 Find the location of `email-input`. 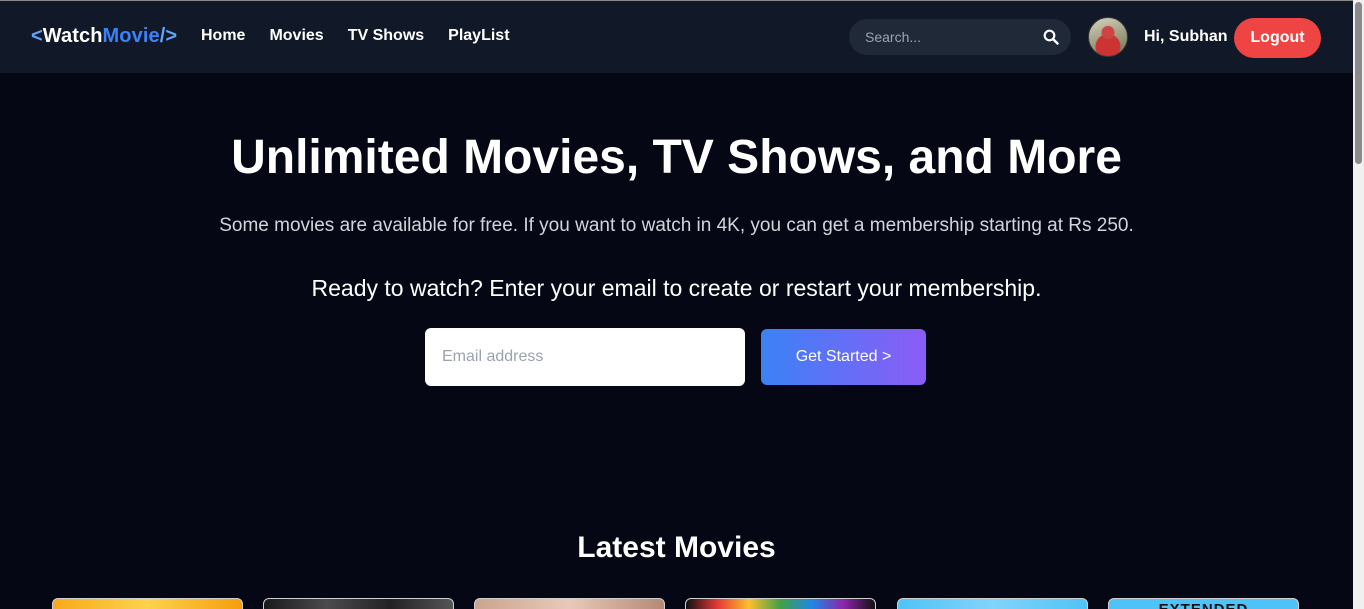

email-input is located at coordinates (585, 357).